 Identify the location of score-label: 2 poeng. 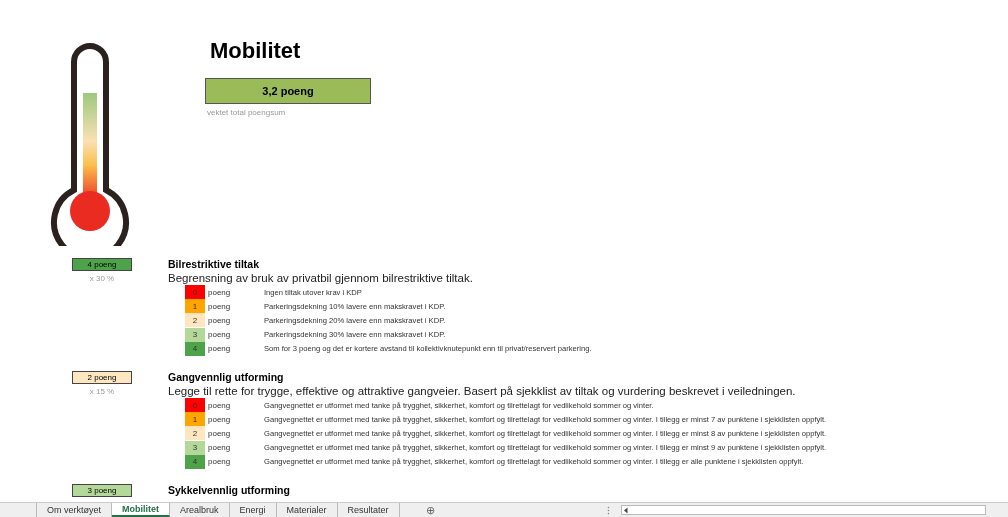
(102, 377).